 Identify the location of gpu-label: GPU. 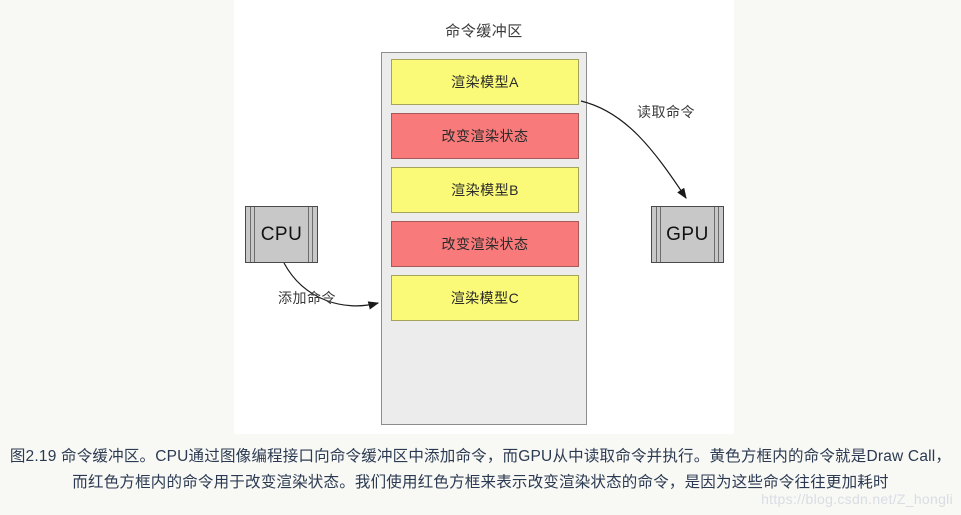
(687, 234).